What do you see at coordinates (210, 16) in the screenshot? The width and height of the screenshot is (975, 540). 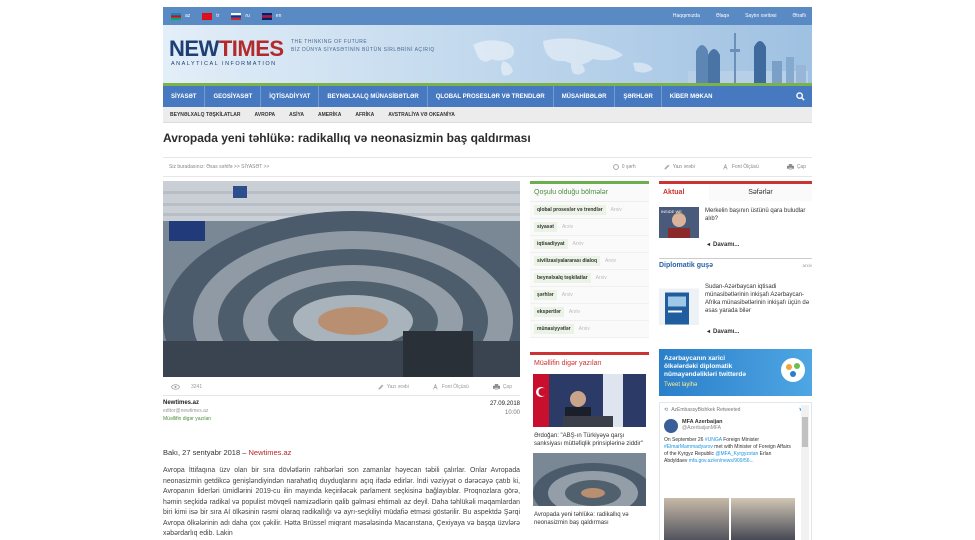 I see `language-tr: tr` at bounding box center [210, 16].